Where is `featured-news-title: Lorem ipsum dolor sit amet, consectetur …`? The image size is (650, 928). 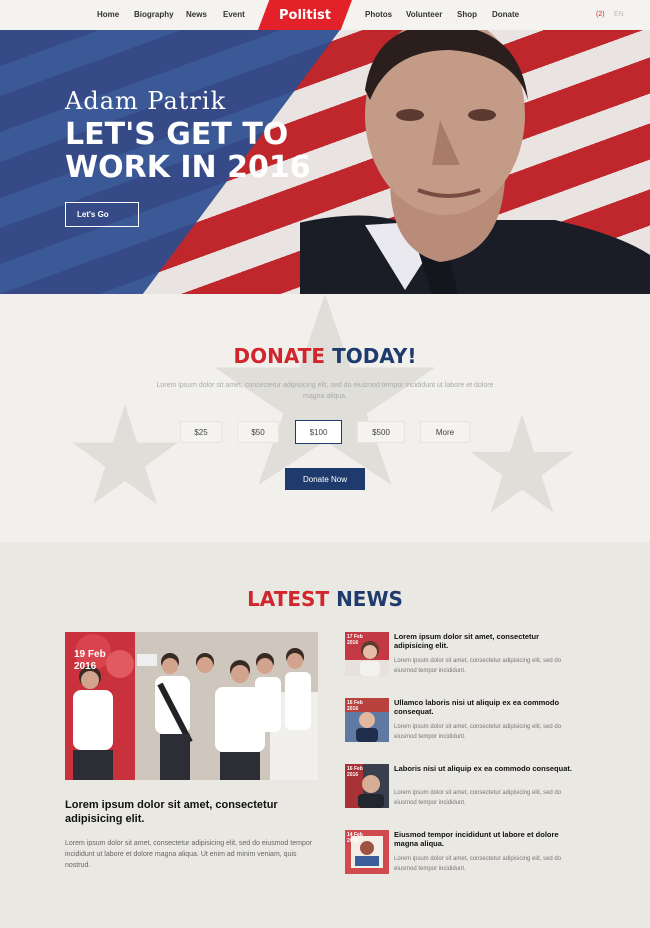 featured-news-title: Lorem ipsum dolor sit amet, consectetur … is located at coordinates (190, 812).